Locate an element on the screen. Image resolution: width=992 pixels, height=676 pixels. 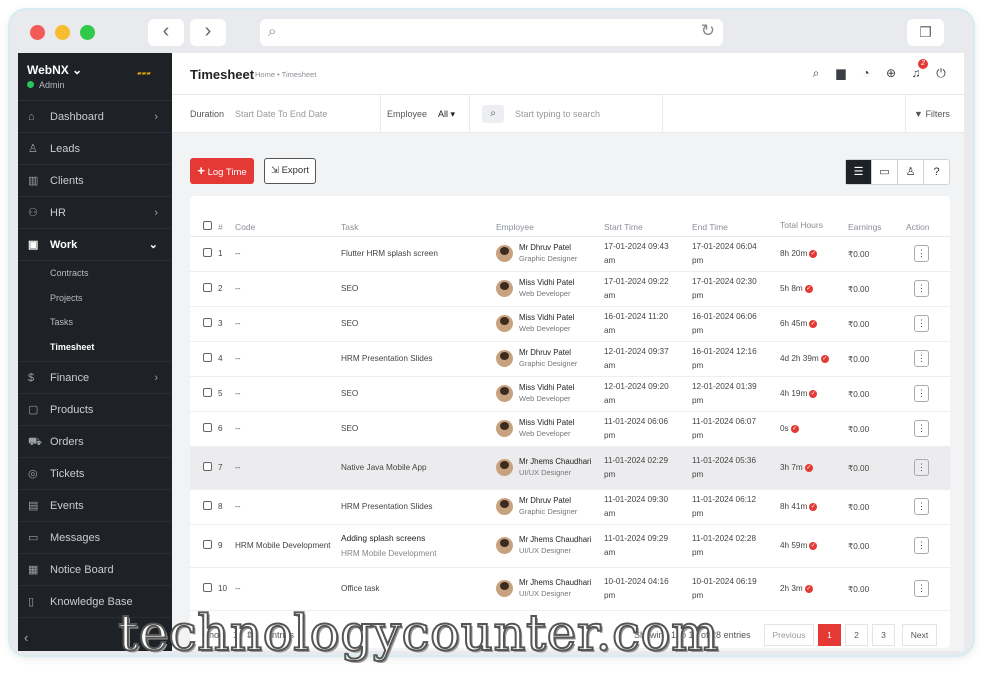
next-page-button: Next is located at coordinates (919, 635).